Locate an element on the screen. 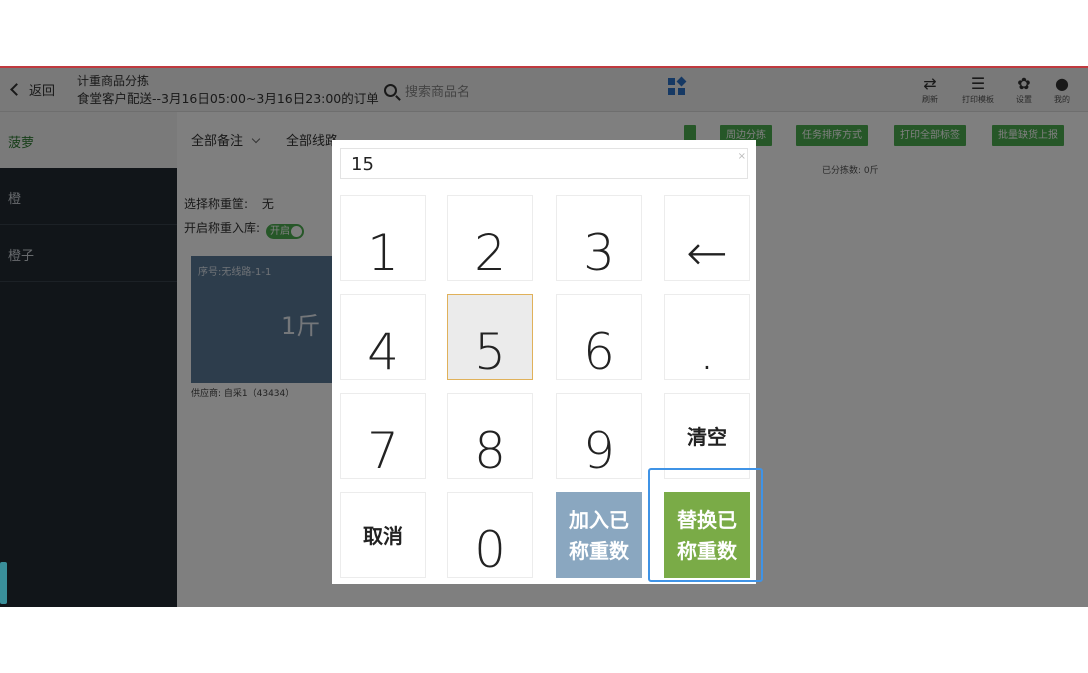  weight-input: 15 is located at coordinates (544, 163).